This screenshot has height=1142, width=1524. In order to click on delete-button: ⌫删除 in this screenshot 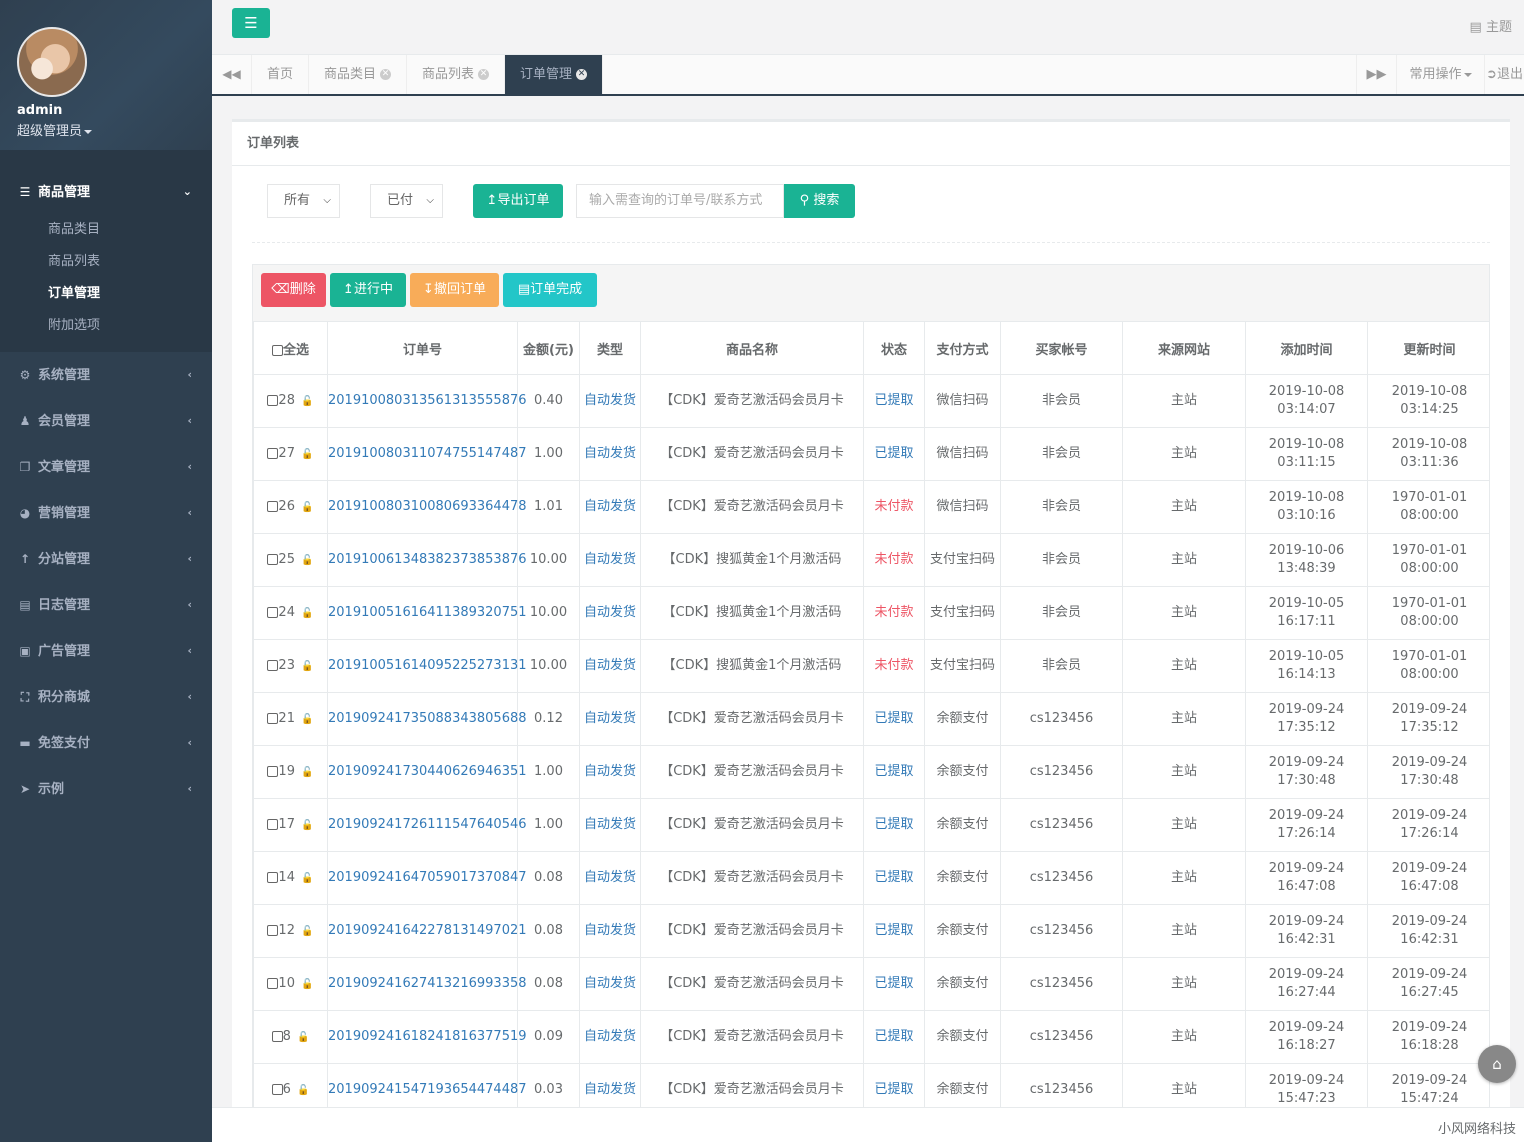, I will do `click(293, 290)`.